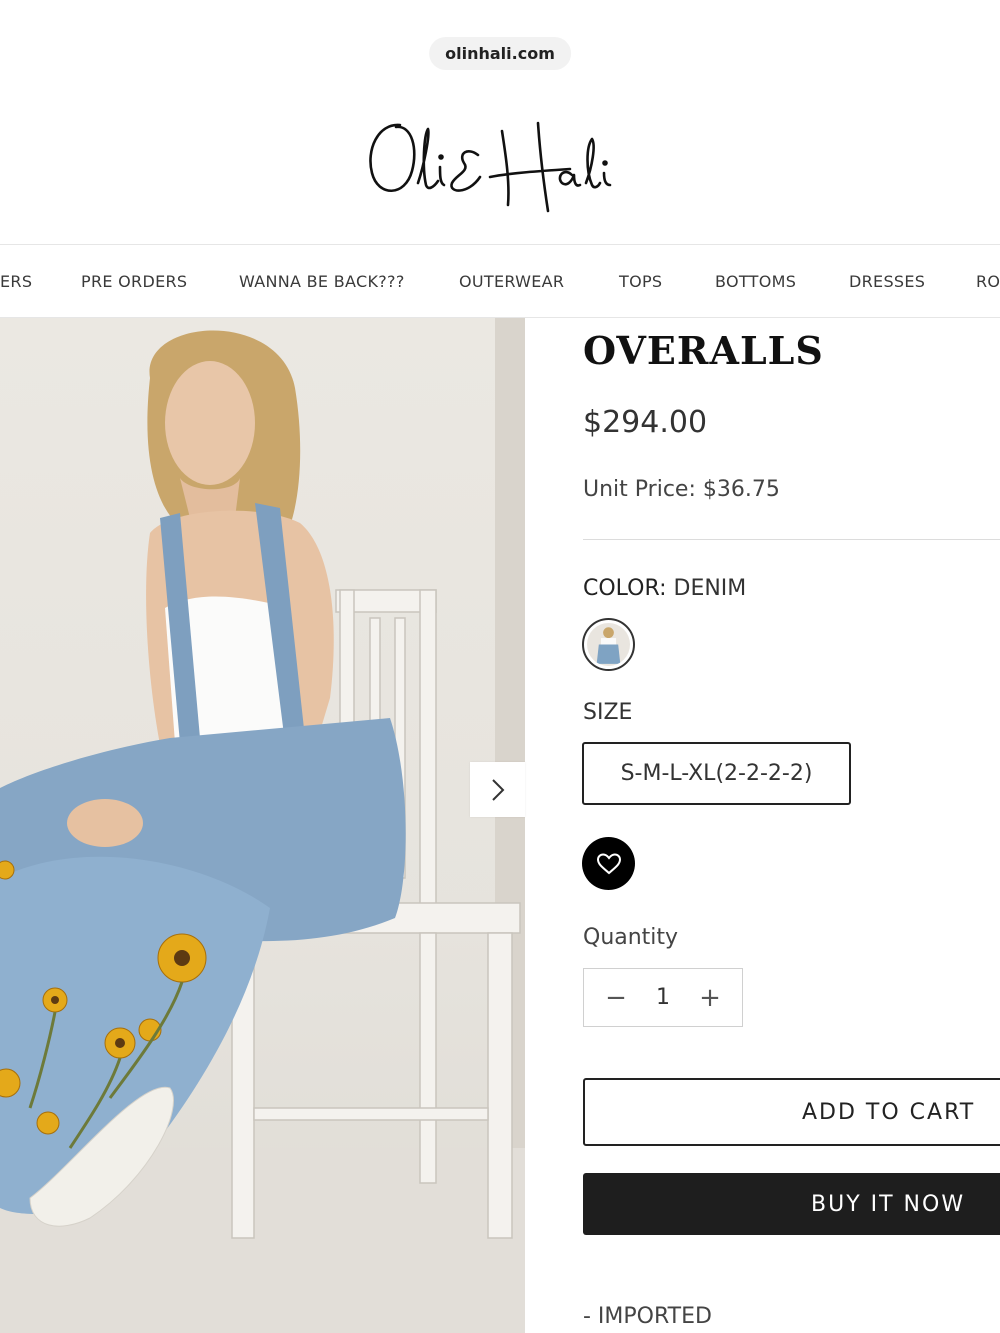 Image resolution: width=1000 pixels, height=1333 pixels. What do you see at coordinates (710, 588) in the screenshot?
I see `color-label-value: DENIM` at bounding box center [710, 588].